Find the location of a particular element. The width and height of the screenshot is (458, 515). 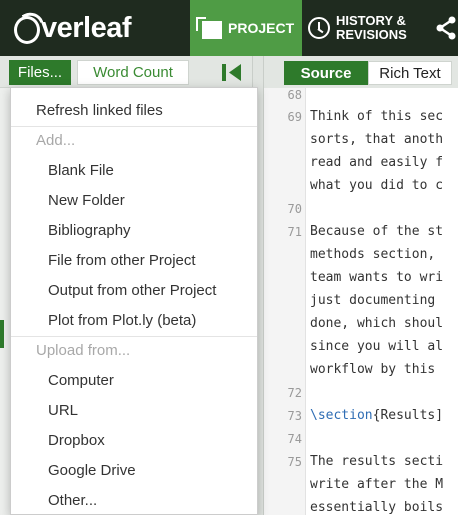

code-line: Because of the st is located at coordinates (377, 231).